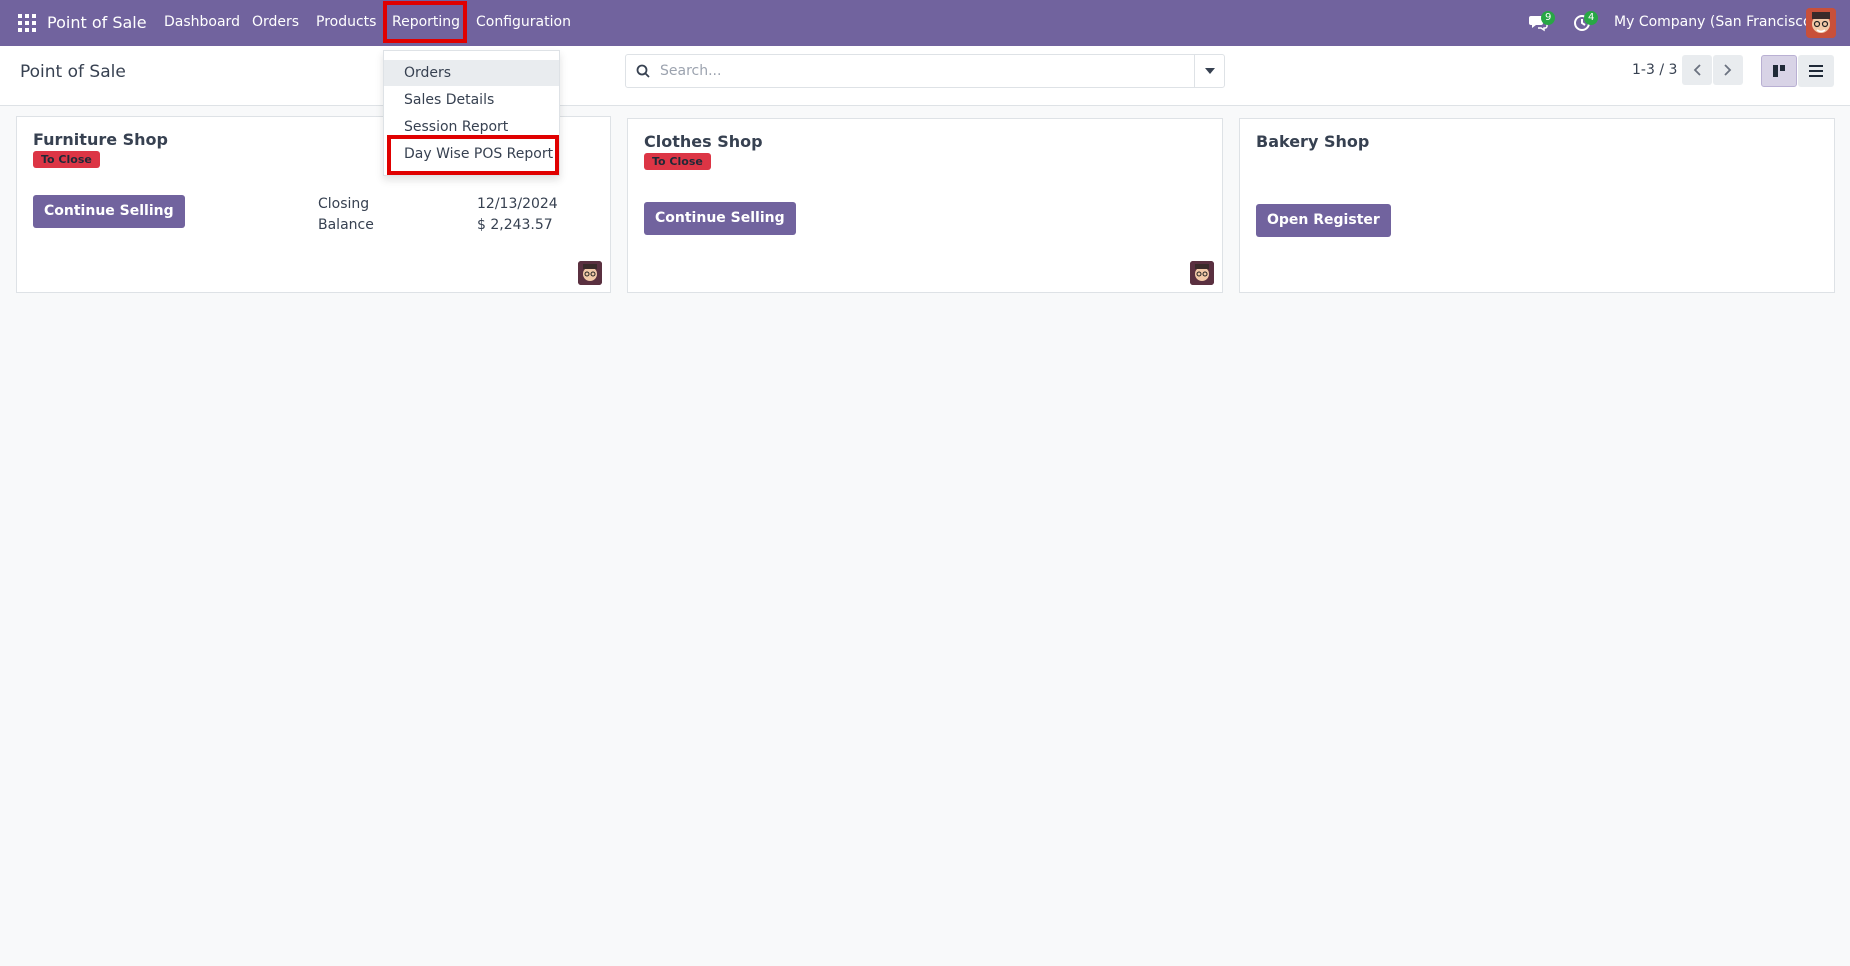 The image size is (1850, 966). What do you see at coordinates (1654, 70) in the screenshot?
I see `pager-value: 1-3 / 3` at bounding box center [1654, 70].